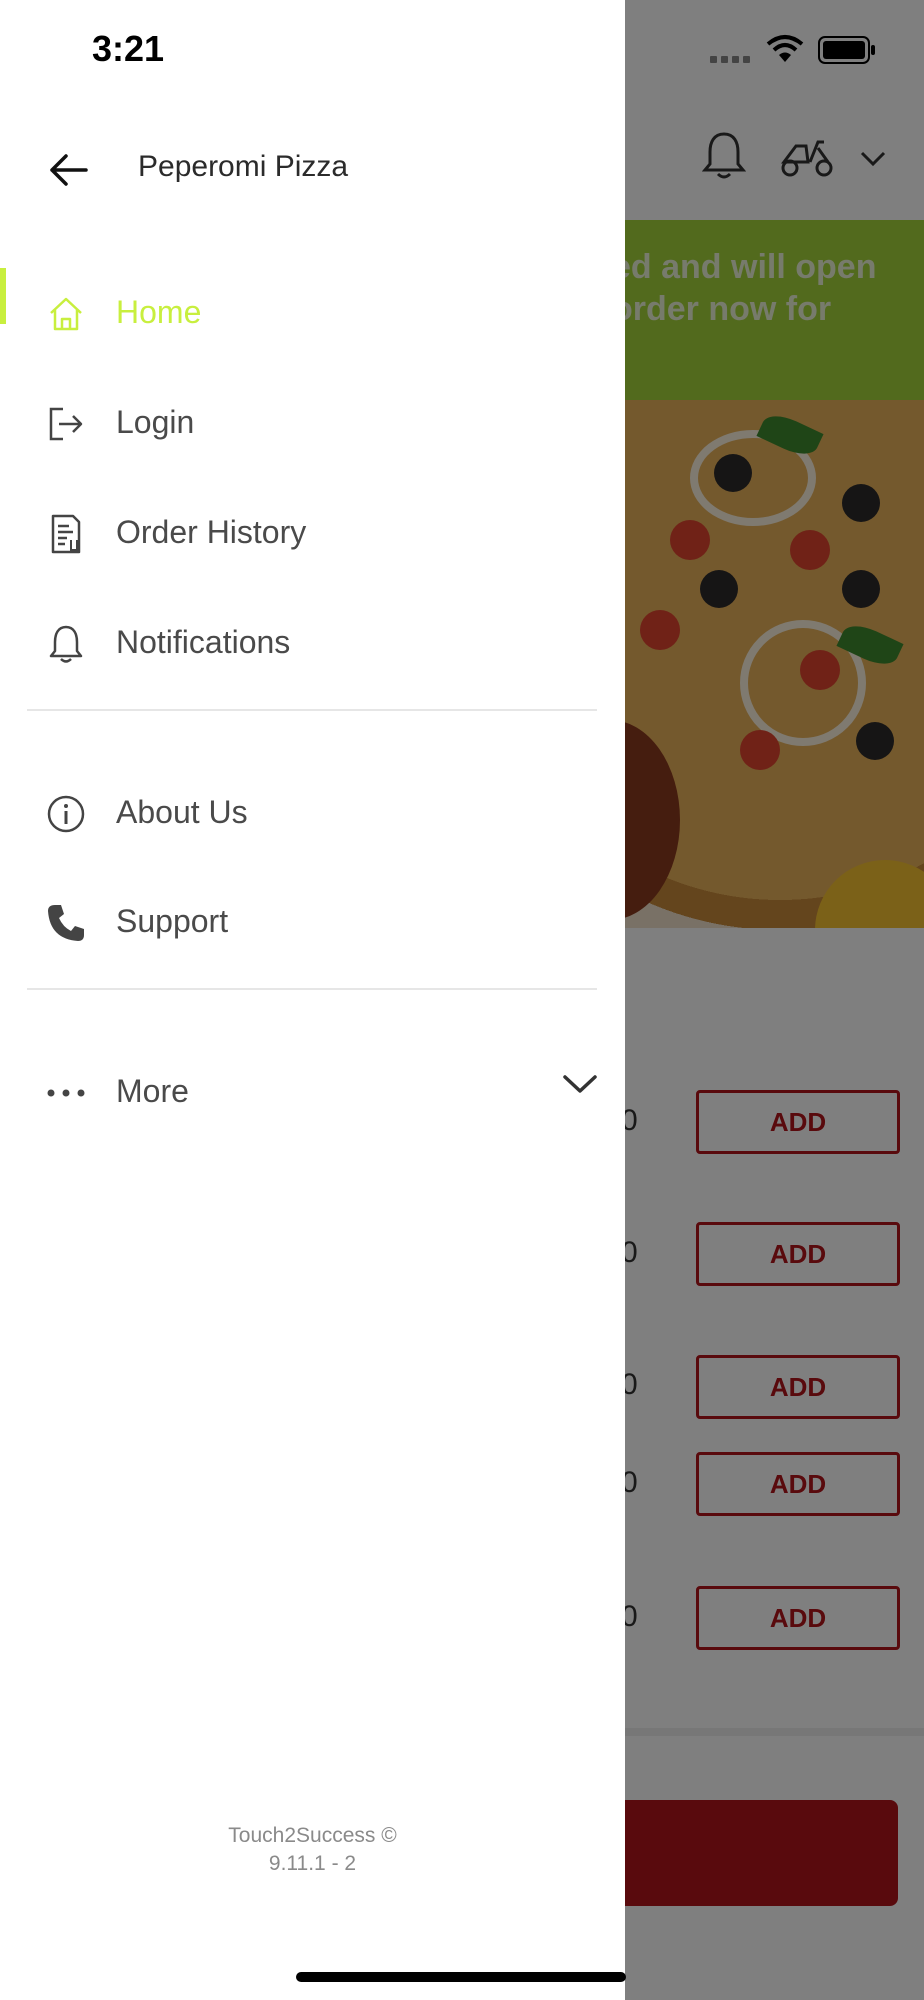  I want to click on home-icon, so click(66, 314).